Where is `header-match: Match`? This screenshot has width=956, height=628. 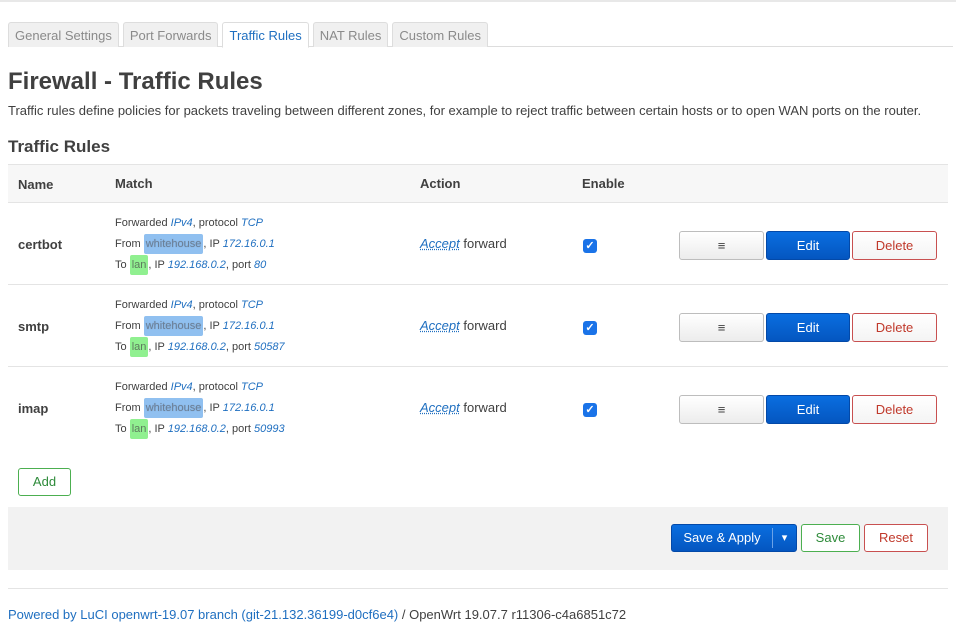
header-match: Match is located at coordinates (134, 183).